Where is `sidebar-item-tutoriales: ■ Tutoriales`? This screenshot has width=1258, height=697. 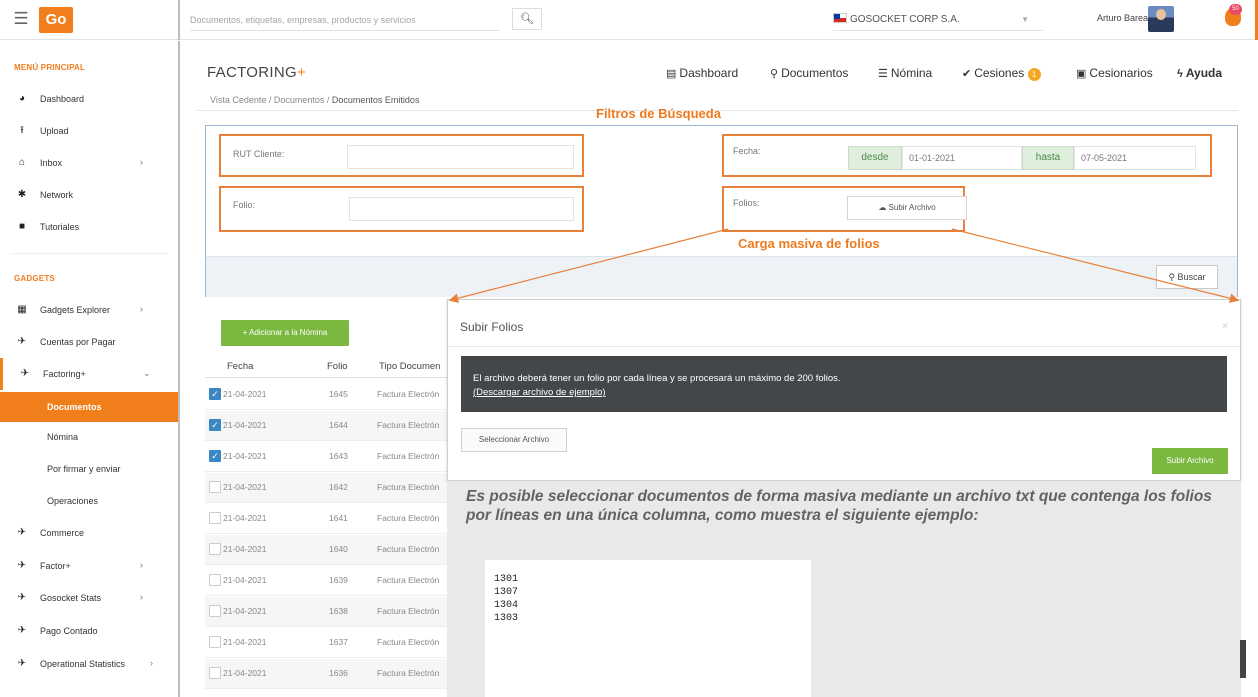
sidebar-item-tutoriales: ■ Tutoriales is located at coordinates (89, 227).